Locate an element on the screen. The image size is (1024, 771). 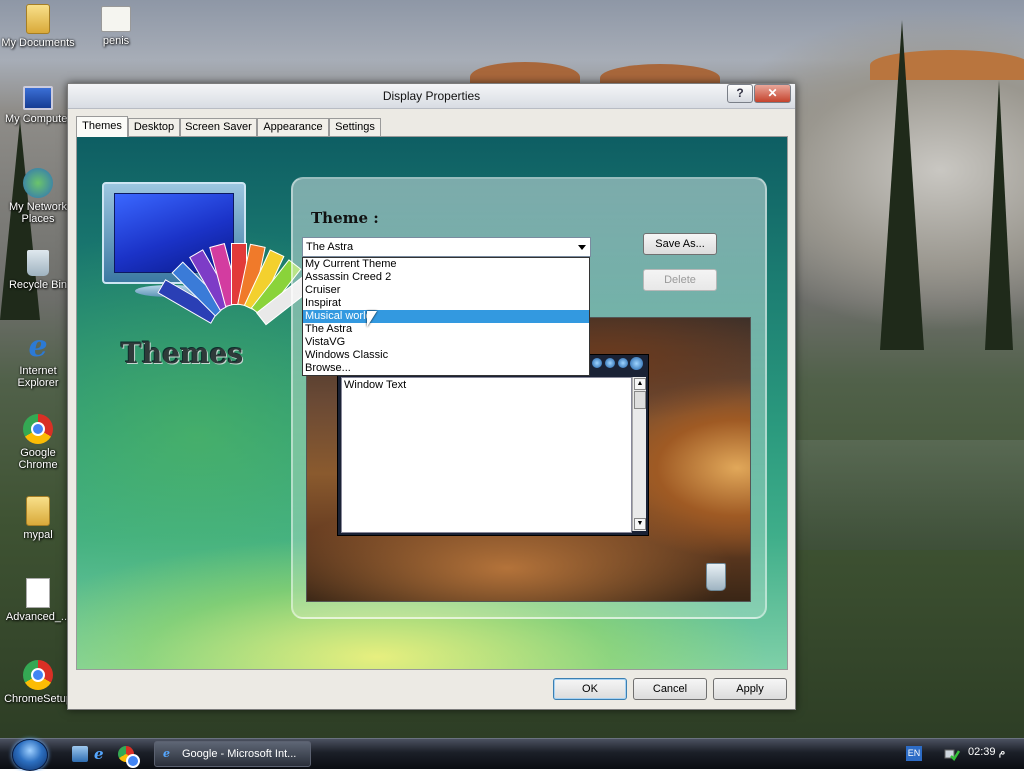
recycle-bin-icon is located at coordinates (38, 263).